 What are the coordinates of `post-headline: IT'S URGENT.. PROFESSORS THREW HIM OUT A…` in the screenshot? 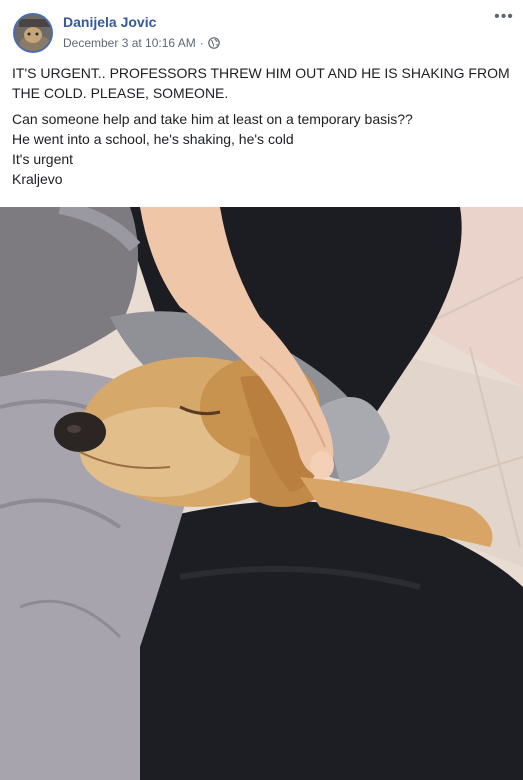 It's located at (261, 83).